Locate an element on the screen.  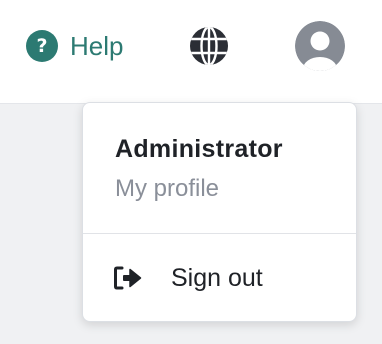
globe-icon is located at coordinates (209, 46).